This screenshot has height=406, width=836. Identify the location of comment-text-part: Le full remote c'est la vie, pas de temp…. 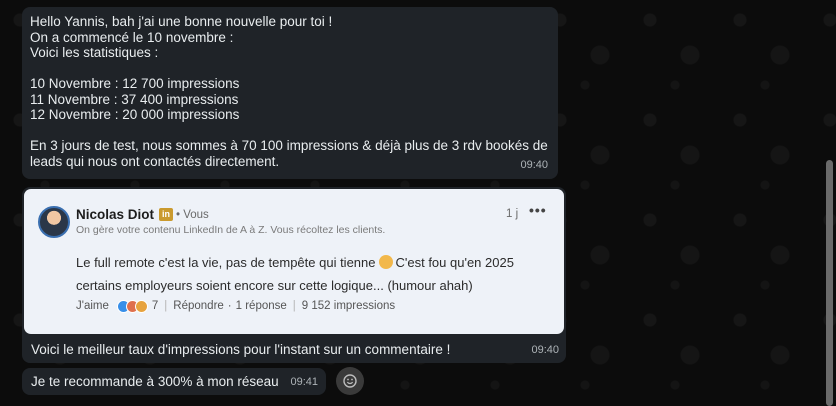
(226, 262).